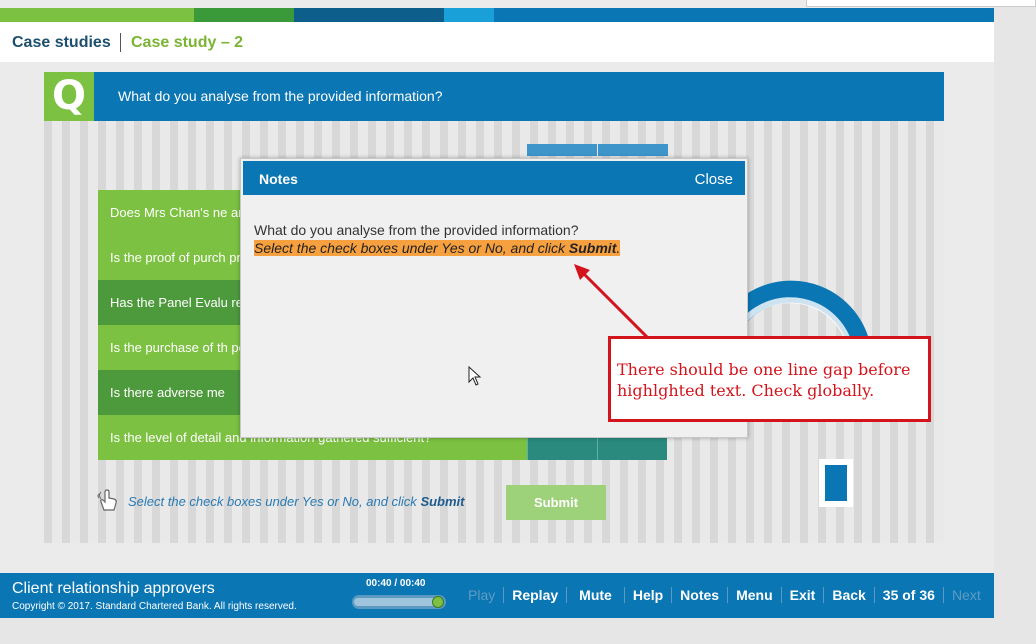 This screenshot has width=1036, height=644. What do you see at coordinates (187, 42) in the screenshot?
I see `breadcrumb-current: Case study – 2` at bounding box center [187, 42].